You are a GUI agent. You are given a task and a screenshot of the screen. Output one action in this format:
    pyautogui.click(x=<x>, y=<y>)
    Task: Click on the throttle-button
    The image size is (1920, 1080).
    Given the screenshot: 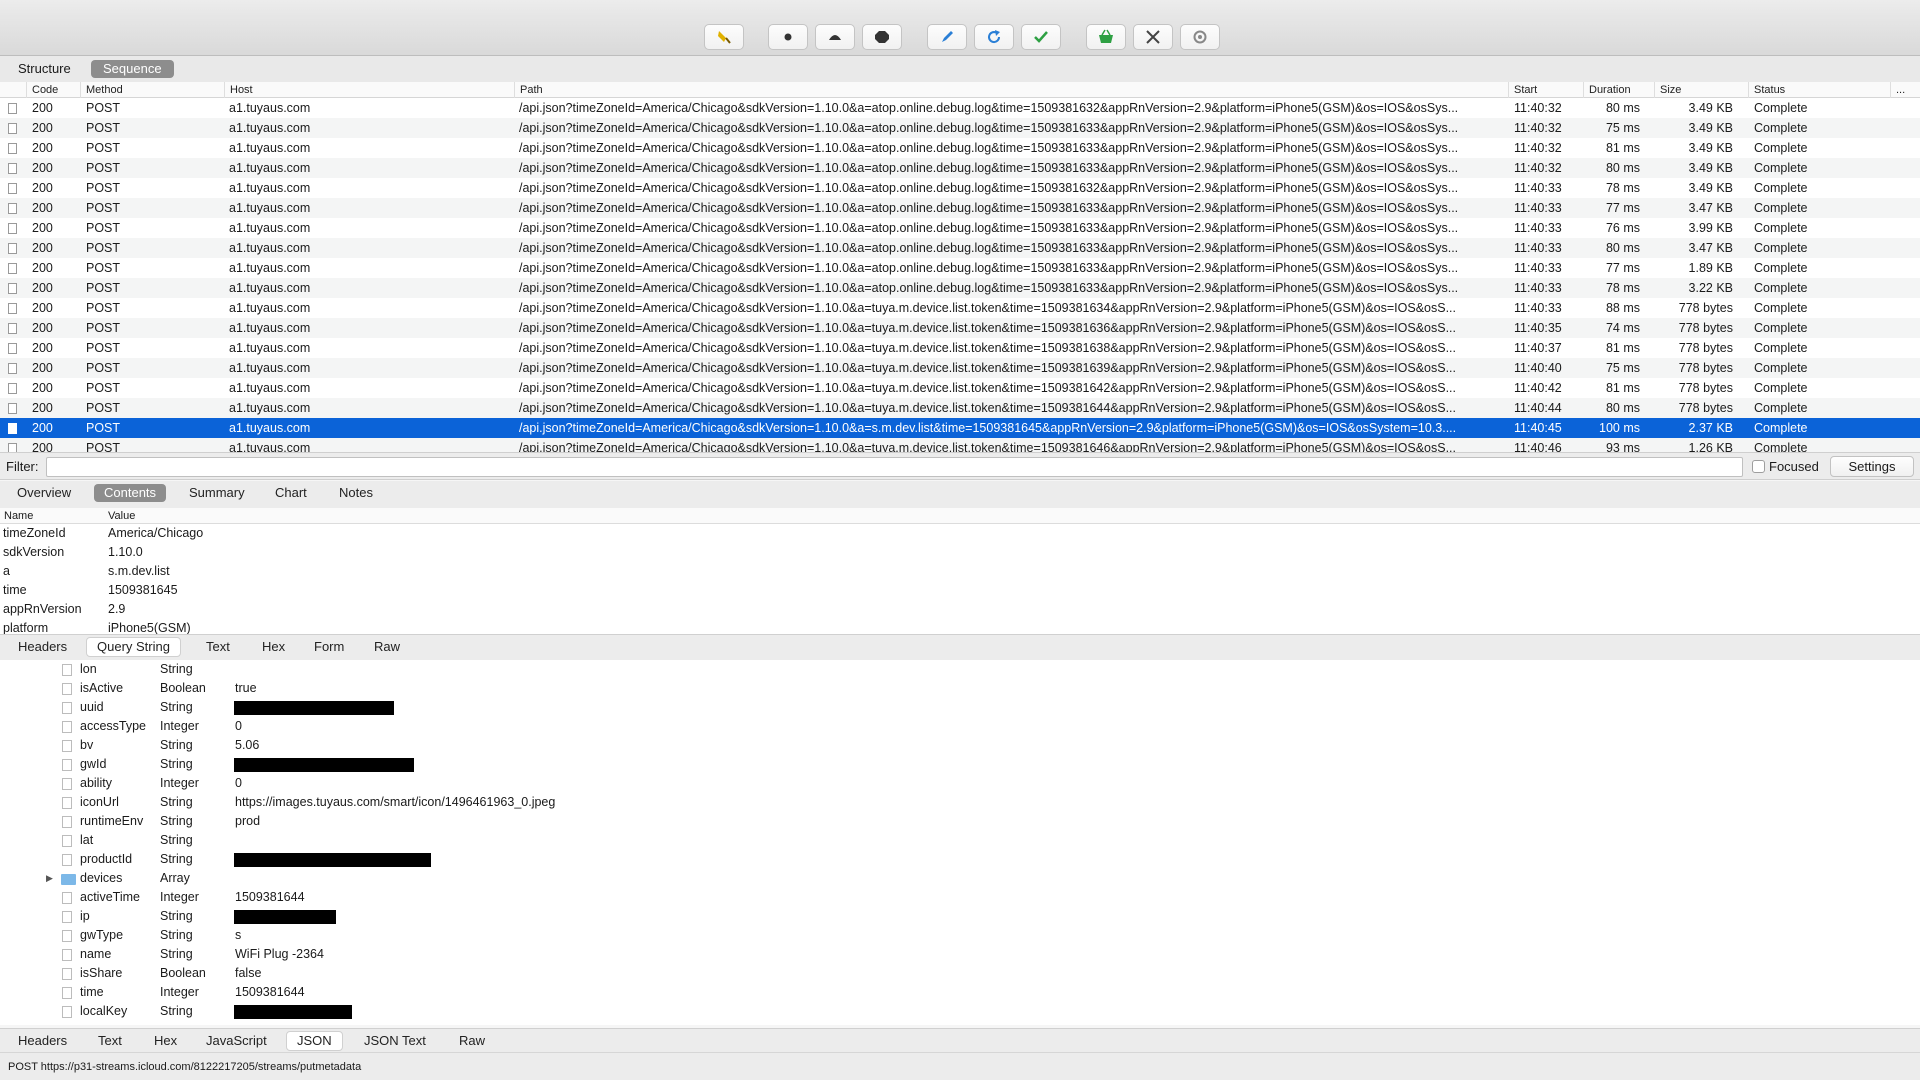 What is the action you would take?
    pyautogui.click(x=835, y=37)
    